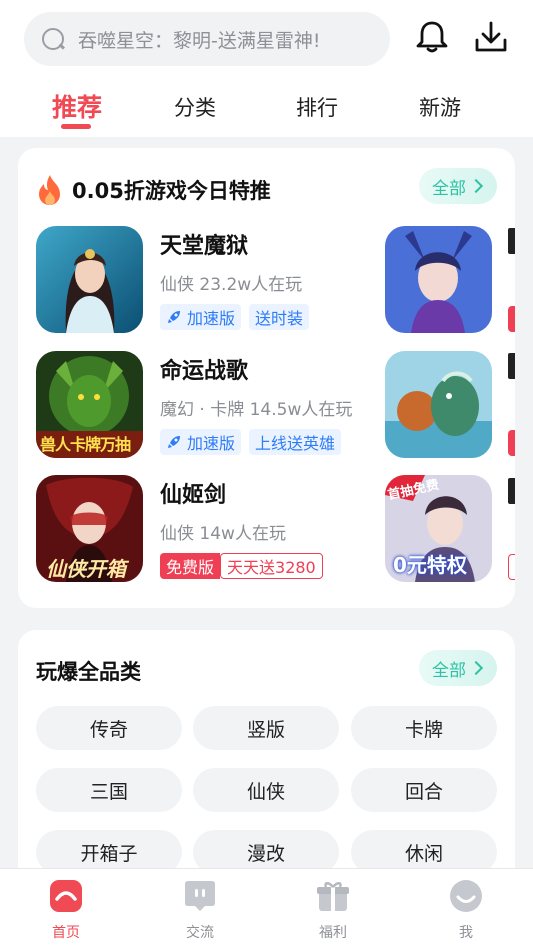  Describe the element at coordinates (449, 188) in the screenshot. I see `featured-all-label: 全部` at that location.